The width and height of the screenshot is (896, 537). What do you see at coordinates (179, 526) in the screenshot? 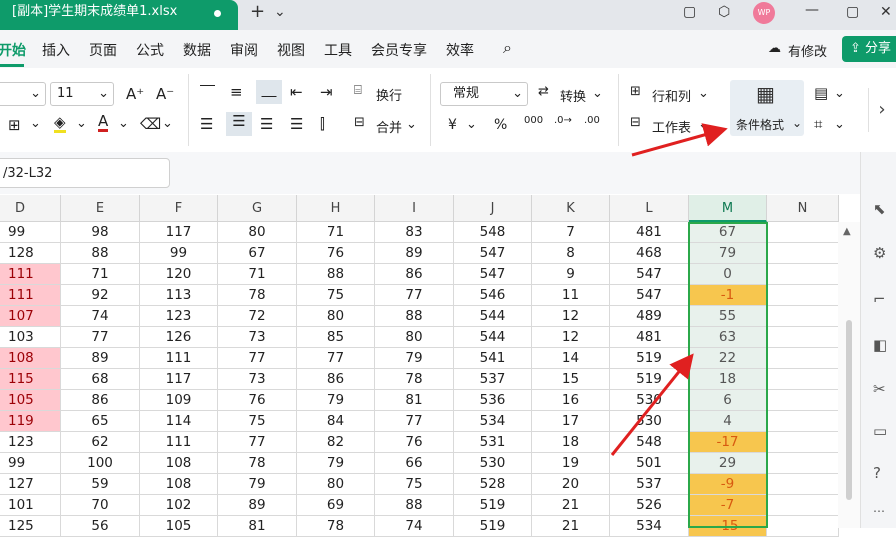
I see `cell-f-row15: 105` at bounding box center [179, 526].